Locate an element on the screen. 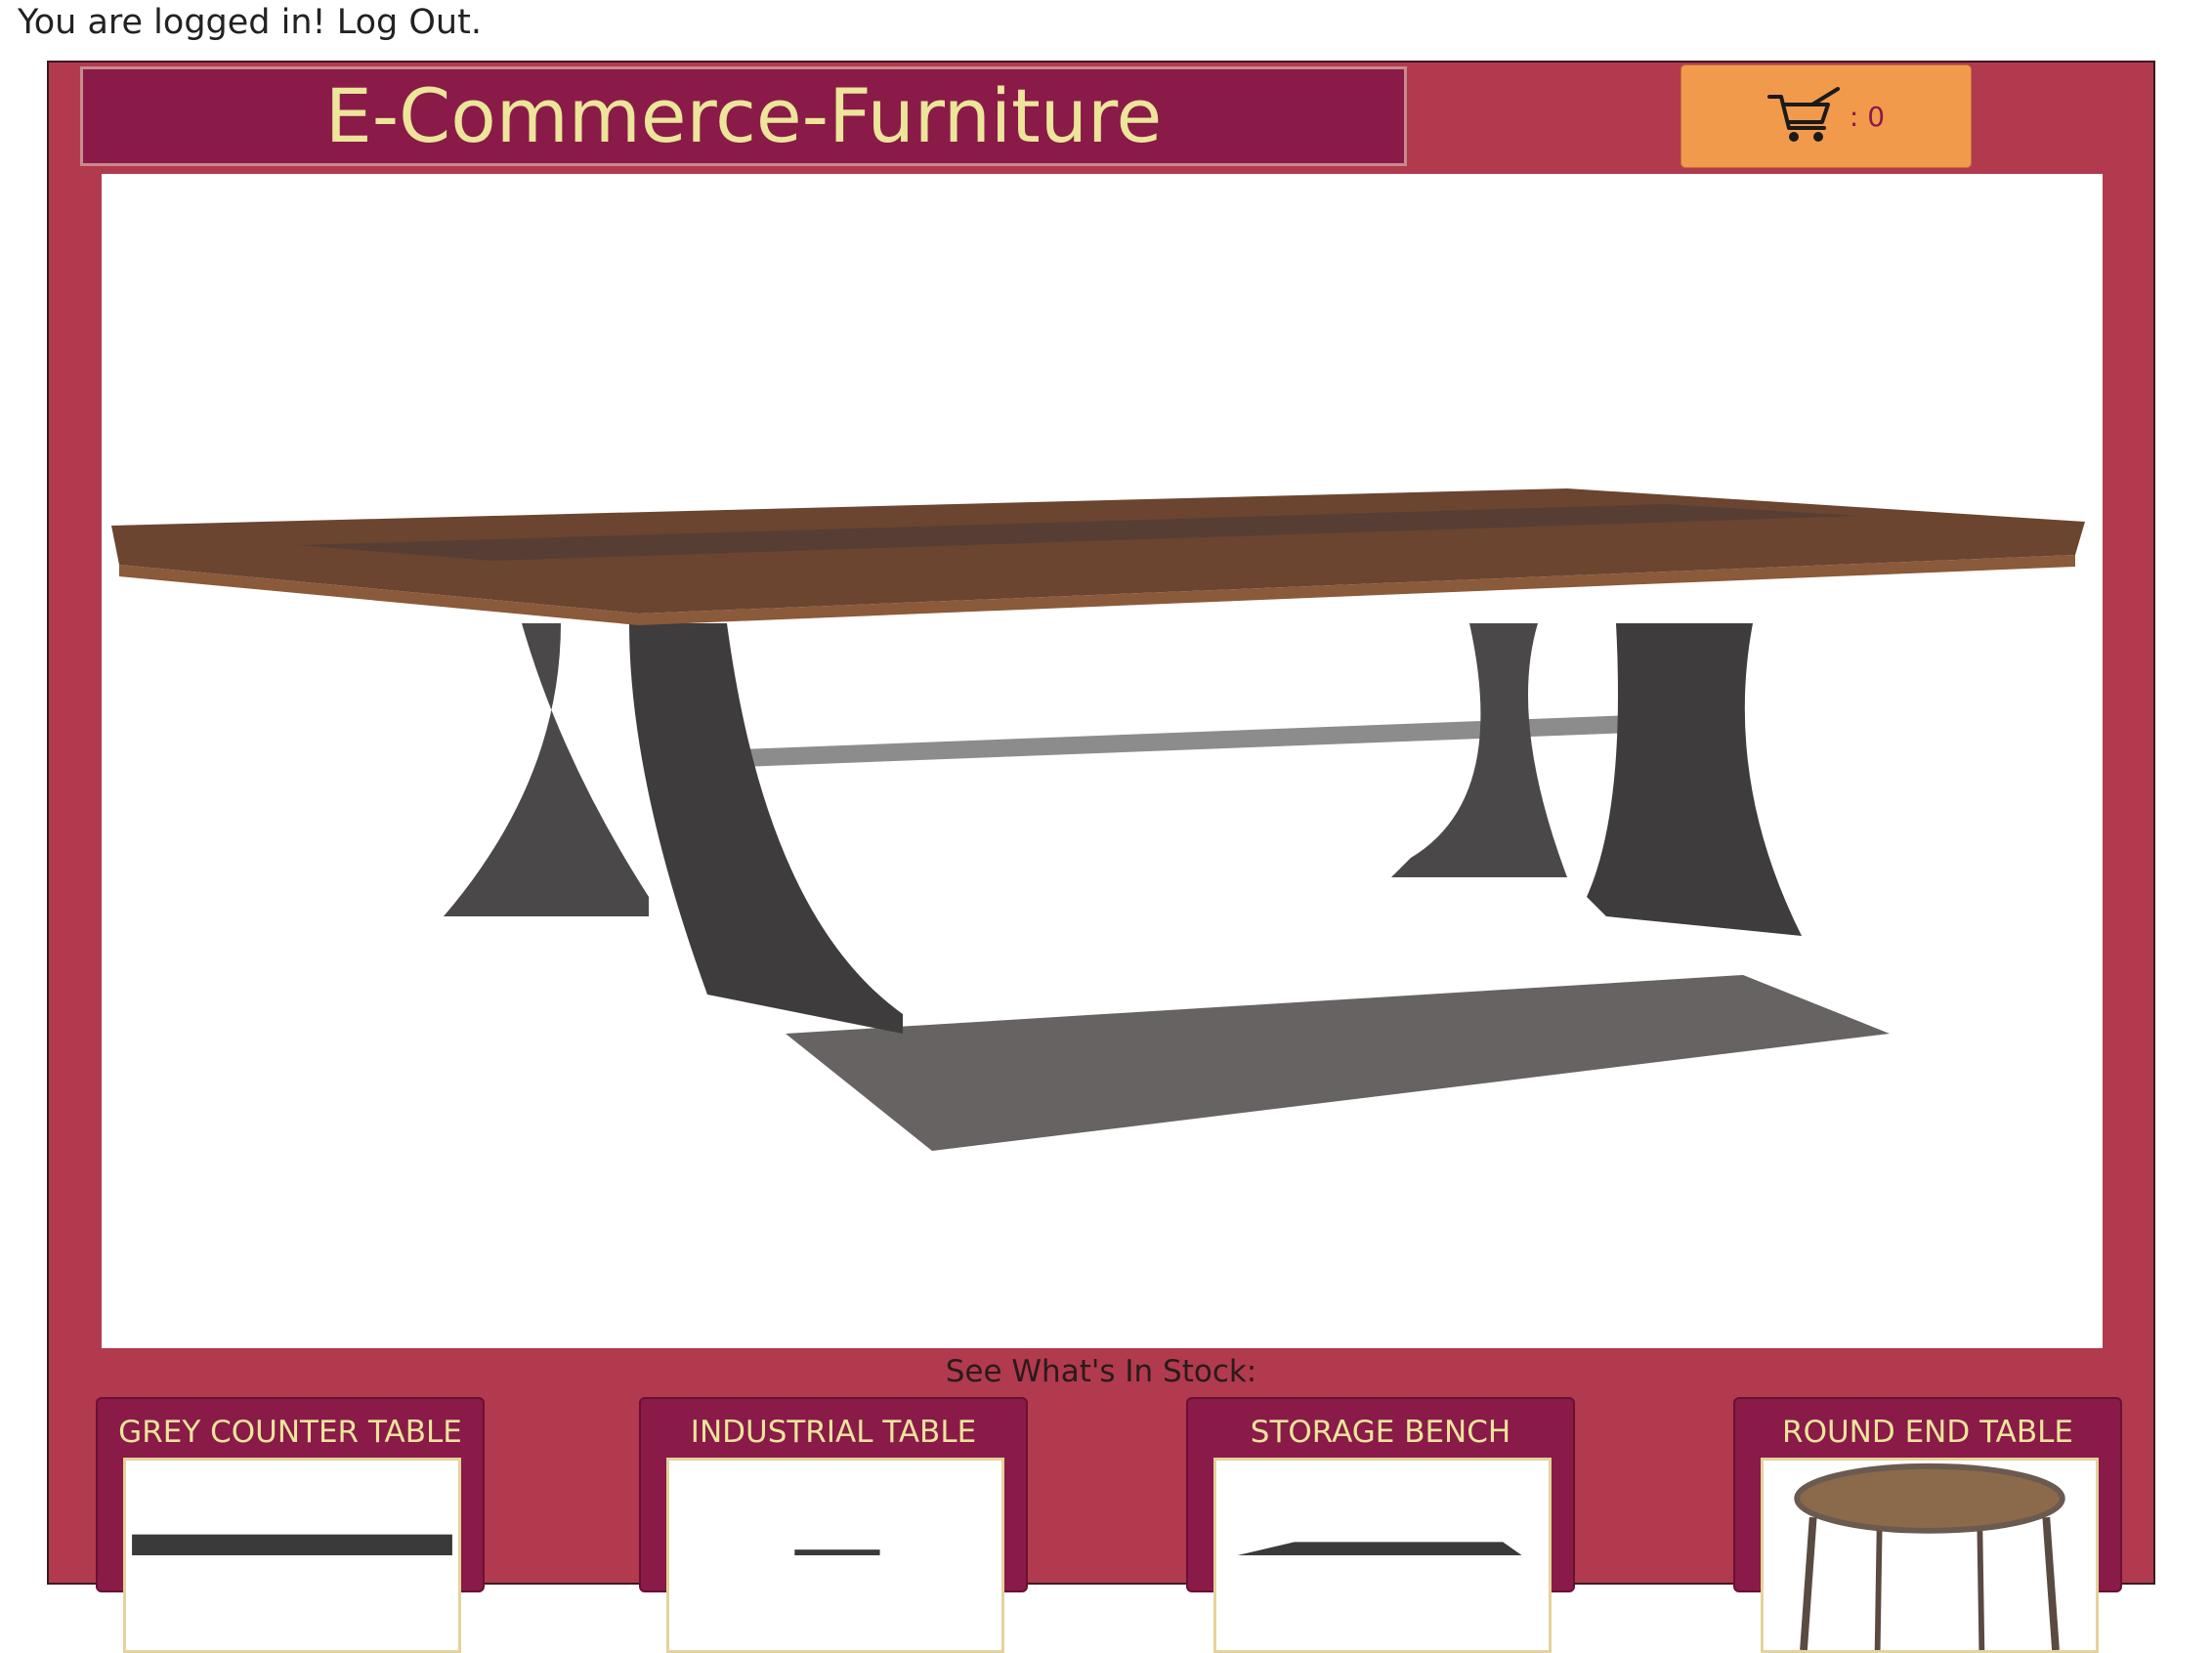 This screenshot has width=2212, height=1653. product-card: STORAGE BENCH is located at coordinates (1380, 1525).